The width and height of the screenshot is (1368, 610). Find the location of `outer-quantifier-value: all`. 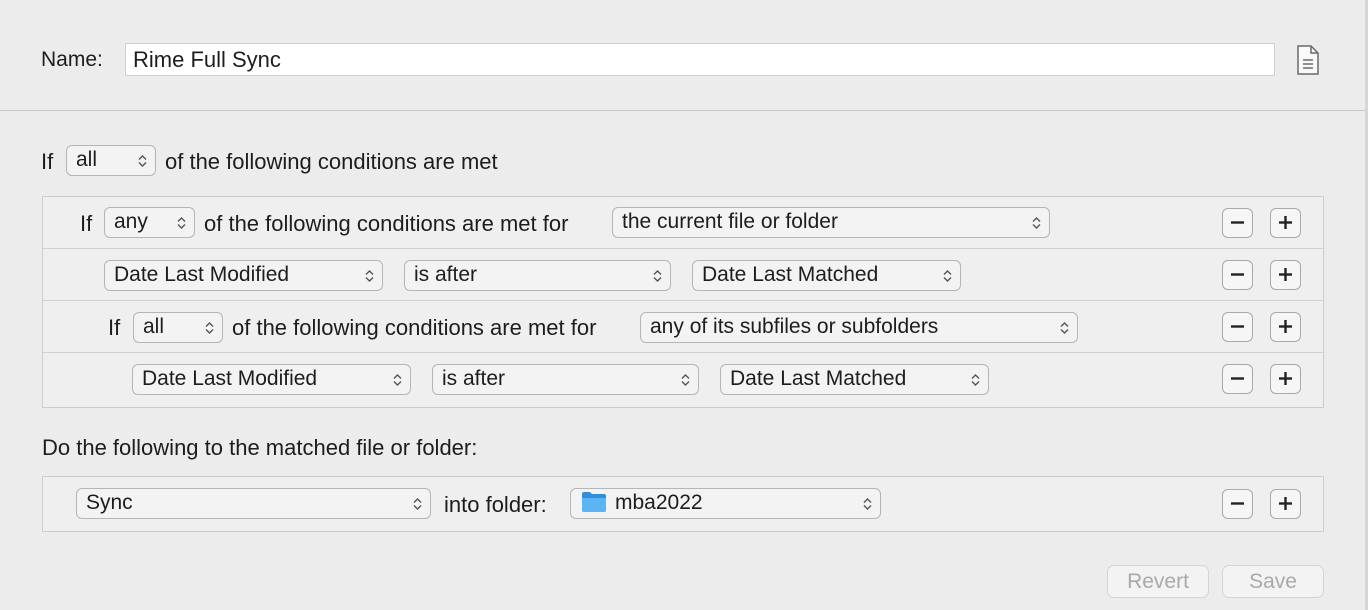

outer-quantifier-value: all is located at coordinates (87, 159).